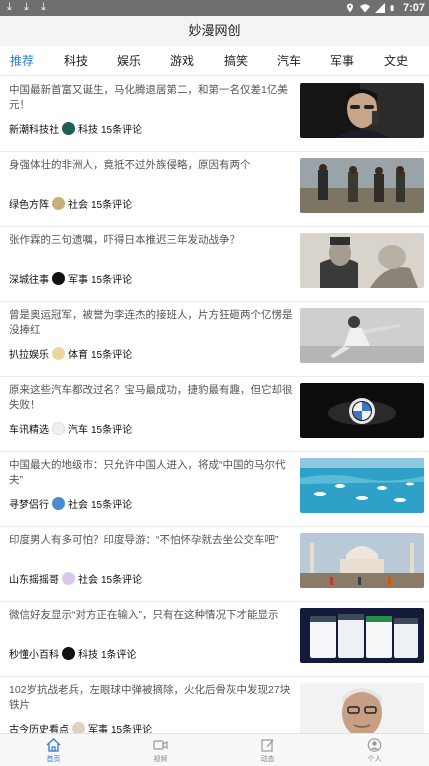 The width and height of the screenshot is (429, 766). What do you see at coordinates (214, 189) in the screenshot?
I see `news-item: 身强体壮的非洲人，竟抵不过外族侵略，原因有两个 绿色方阵 社会 15条评论` at bounding box center [214, 189].